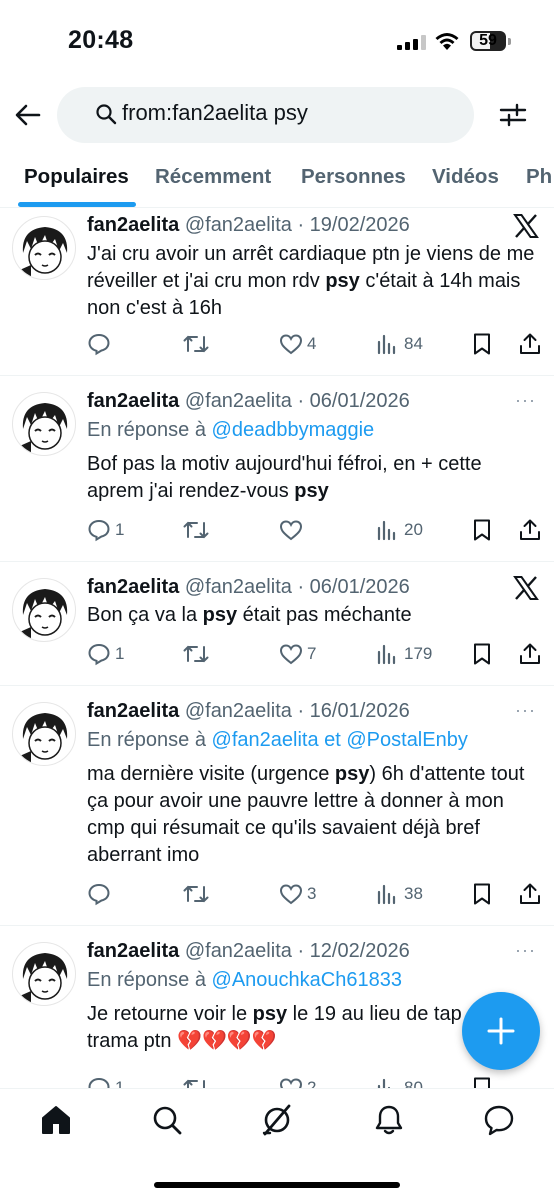 The width and height of the screenshot is (554, 1200). I want to click on tweet-actions: 1 7 179, so click(317, 655).